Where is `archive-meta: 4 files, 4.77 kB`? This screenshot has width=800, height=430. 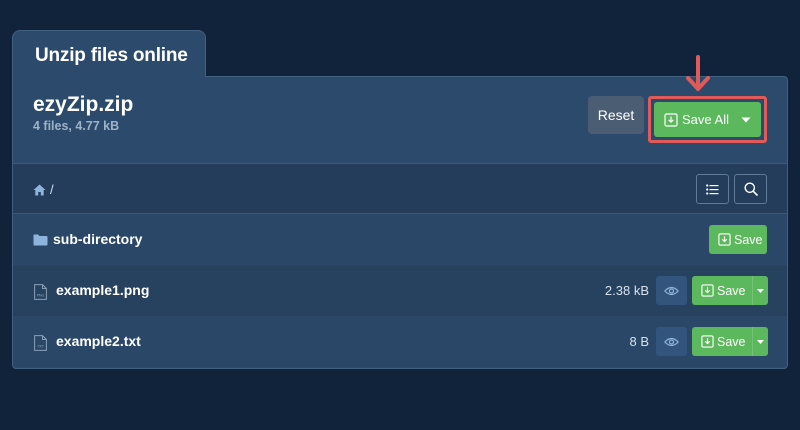
archive-meta: 4 files, 4.77 kB is located at coordinates (76, 126).